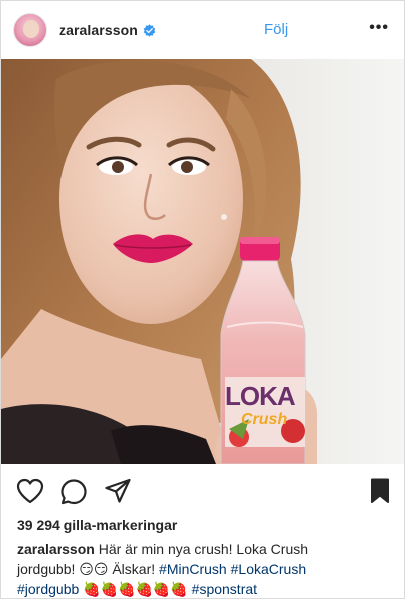  I want to click on hashtag-jordgubb: #jordgubb, so click(48, 589).